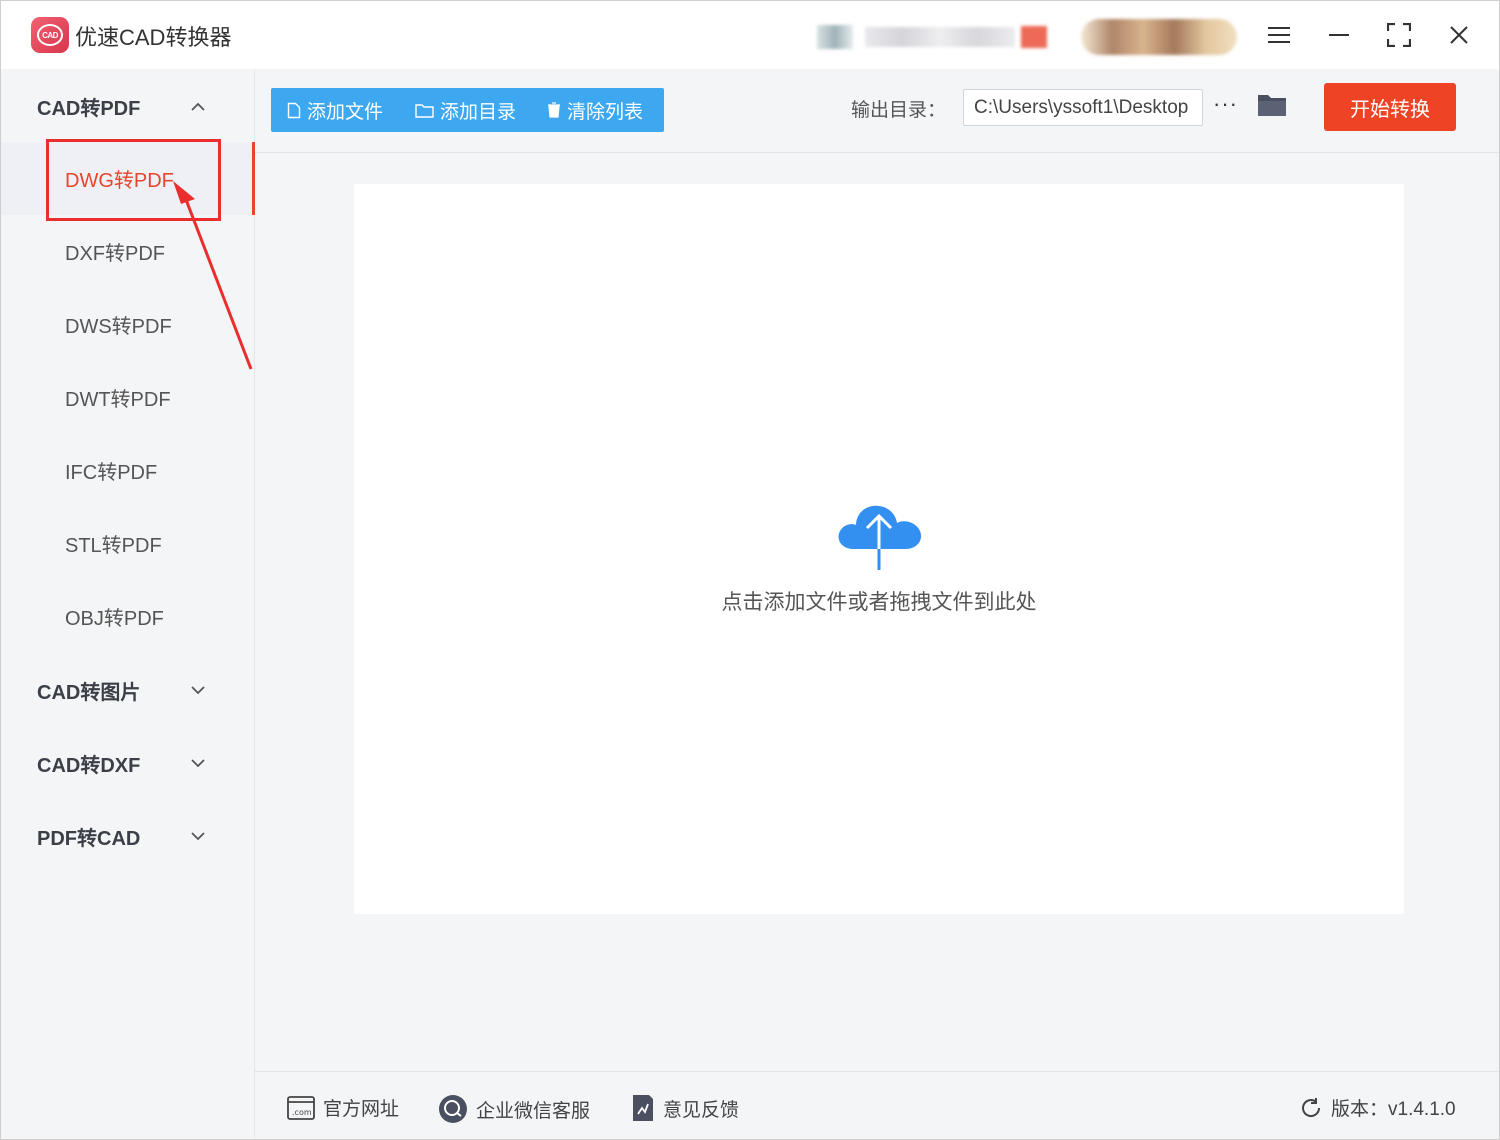  I want to click on sidebar-item-label: IFC转PDF, so click(111, 473).